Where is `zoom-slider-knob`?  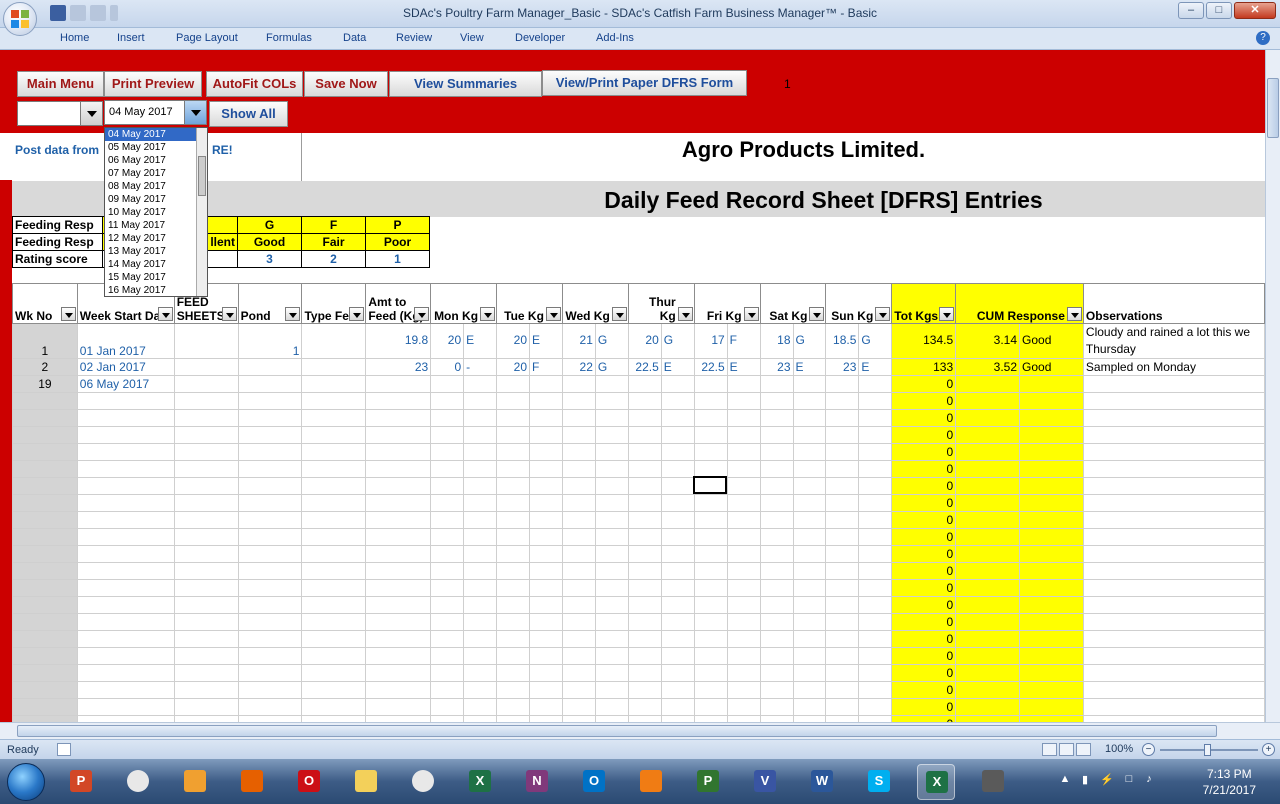 zoom-slider-knob is located at coordinates (1207, 750).